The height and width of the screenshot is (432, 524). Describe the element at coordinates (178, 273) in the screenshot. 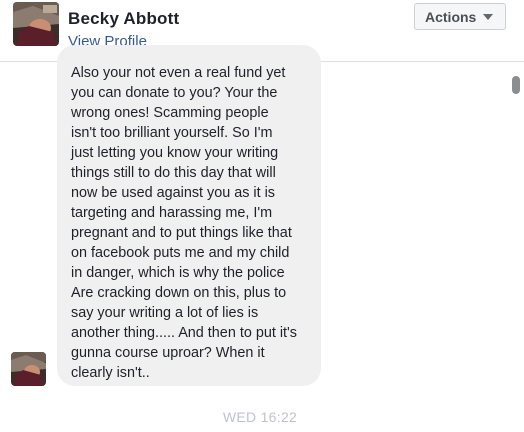

I see `message-line: in danger, which is why the police` at that location.